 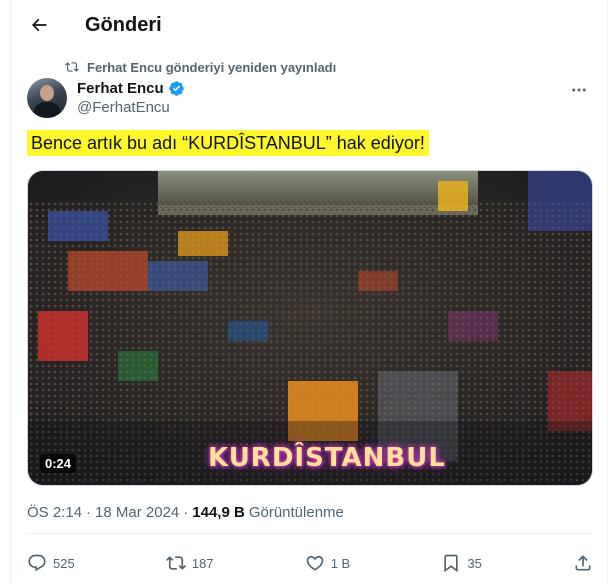 What do you see at coordinates (137, 512) in the screenshot?
I see `post-date: 18 Mar 2024` at bounding box center [137, 512].